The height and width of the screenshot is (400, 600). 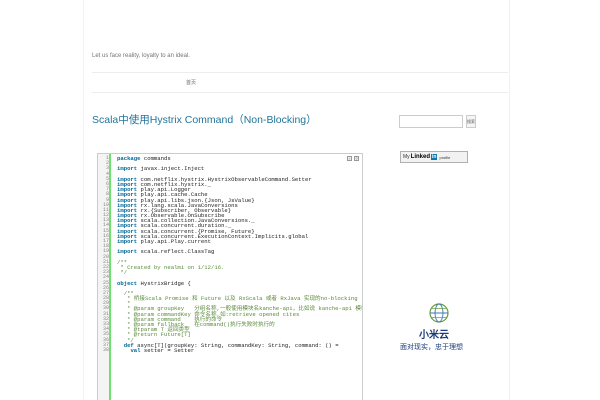 What do you see at coordinates (105, 349) in the screenshot?
I see `line-number: 38` at bounding box center [105, 349].